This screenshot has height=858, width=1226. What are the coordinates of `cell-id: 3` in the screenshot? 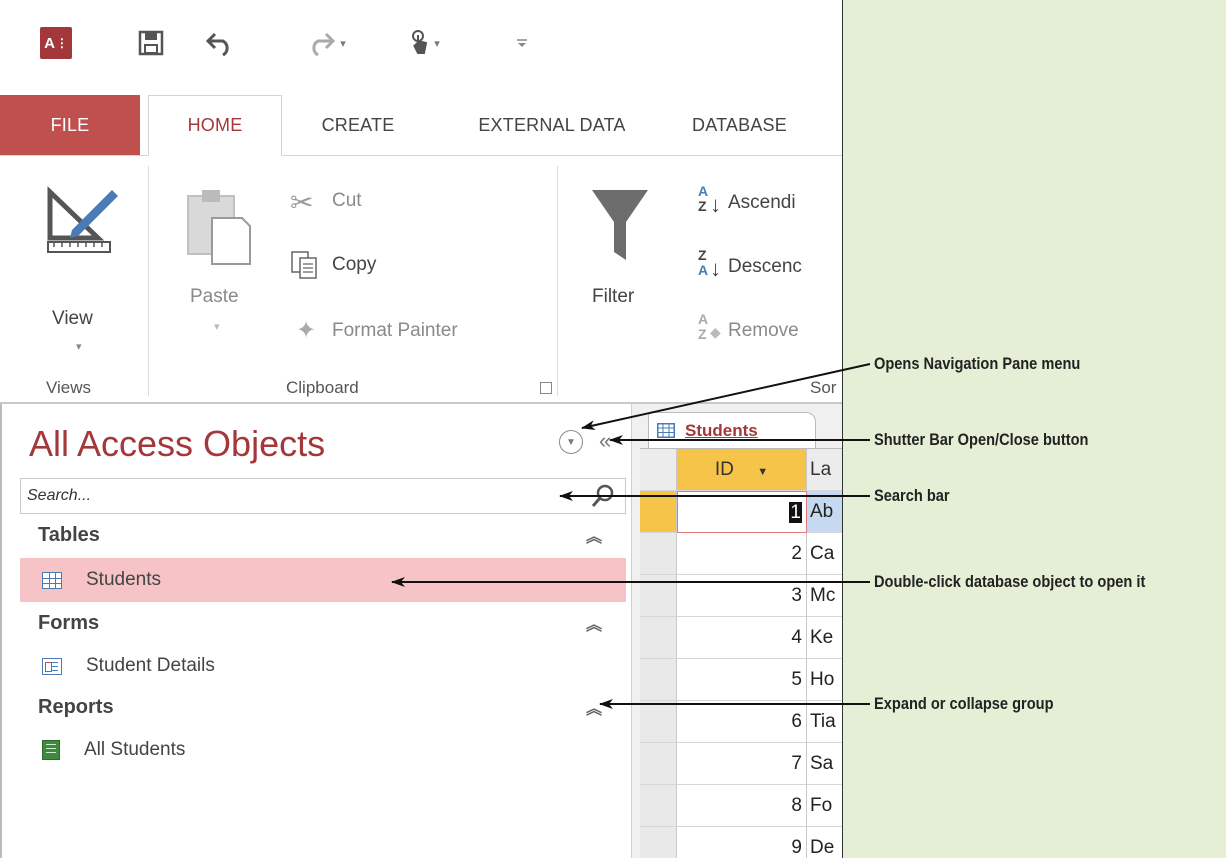 It's located at (742, 596).